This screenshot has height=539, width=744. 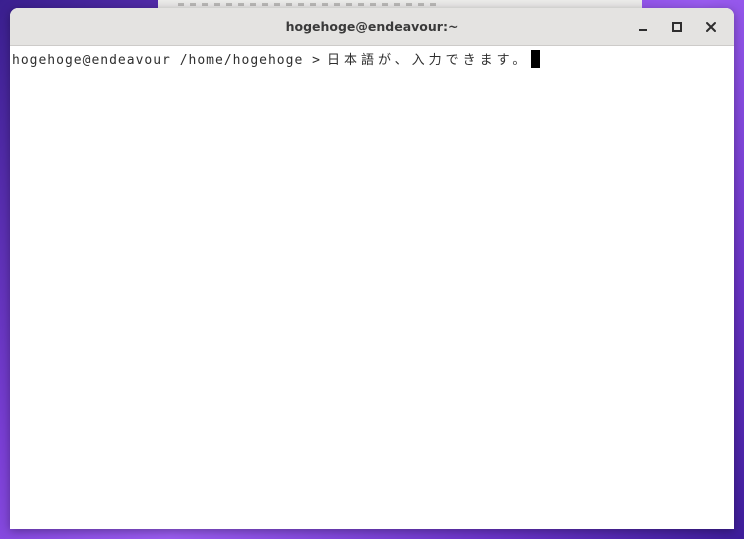 What do you see at coordinates (166, 60) in the screenshot?
I see `shell-prompt: hogehoge@endeavour /home/hogehoge >` at bounding box center [166, 60].